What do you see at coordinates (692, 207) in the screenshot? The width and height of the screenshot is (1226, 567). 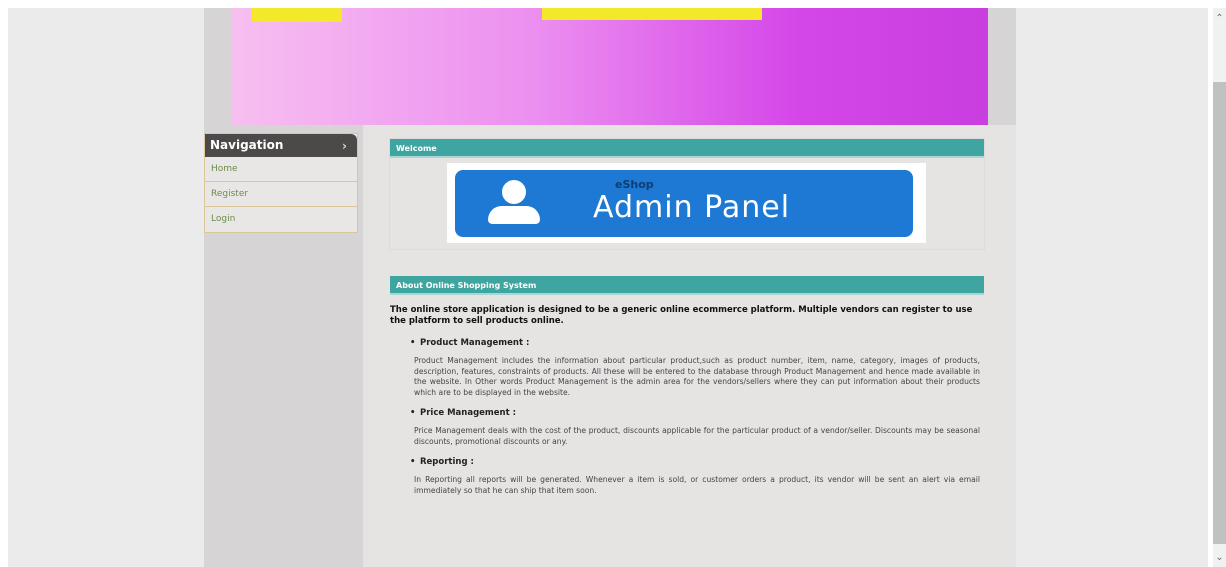 I see `admin-panel-title: Admin Panel` at bounding box center [692, 207].